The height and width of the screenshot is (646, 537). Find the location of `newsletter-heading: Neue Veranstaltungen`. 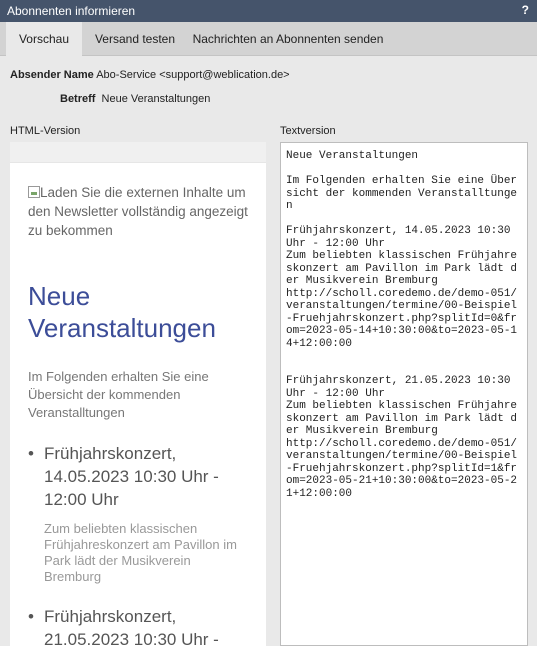

newsletter-heading: Neue Veranstaltungen is located at coordinates (122, 312).